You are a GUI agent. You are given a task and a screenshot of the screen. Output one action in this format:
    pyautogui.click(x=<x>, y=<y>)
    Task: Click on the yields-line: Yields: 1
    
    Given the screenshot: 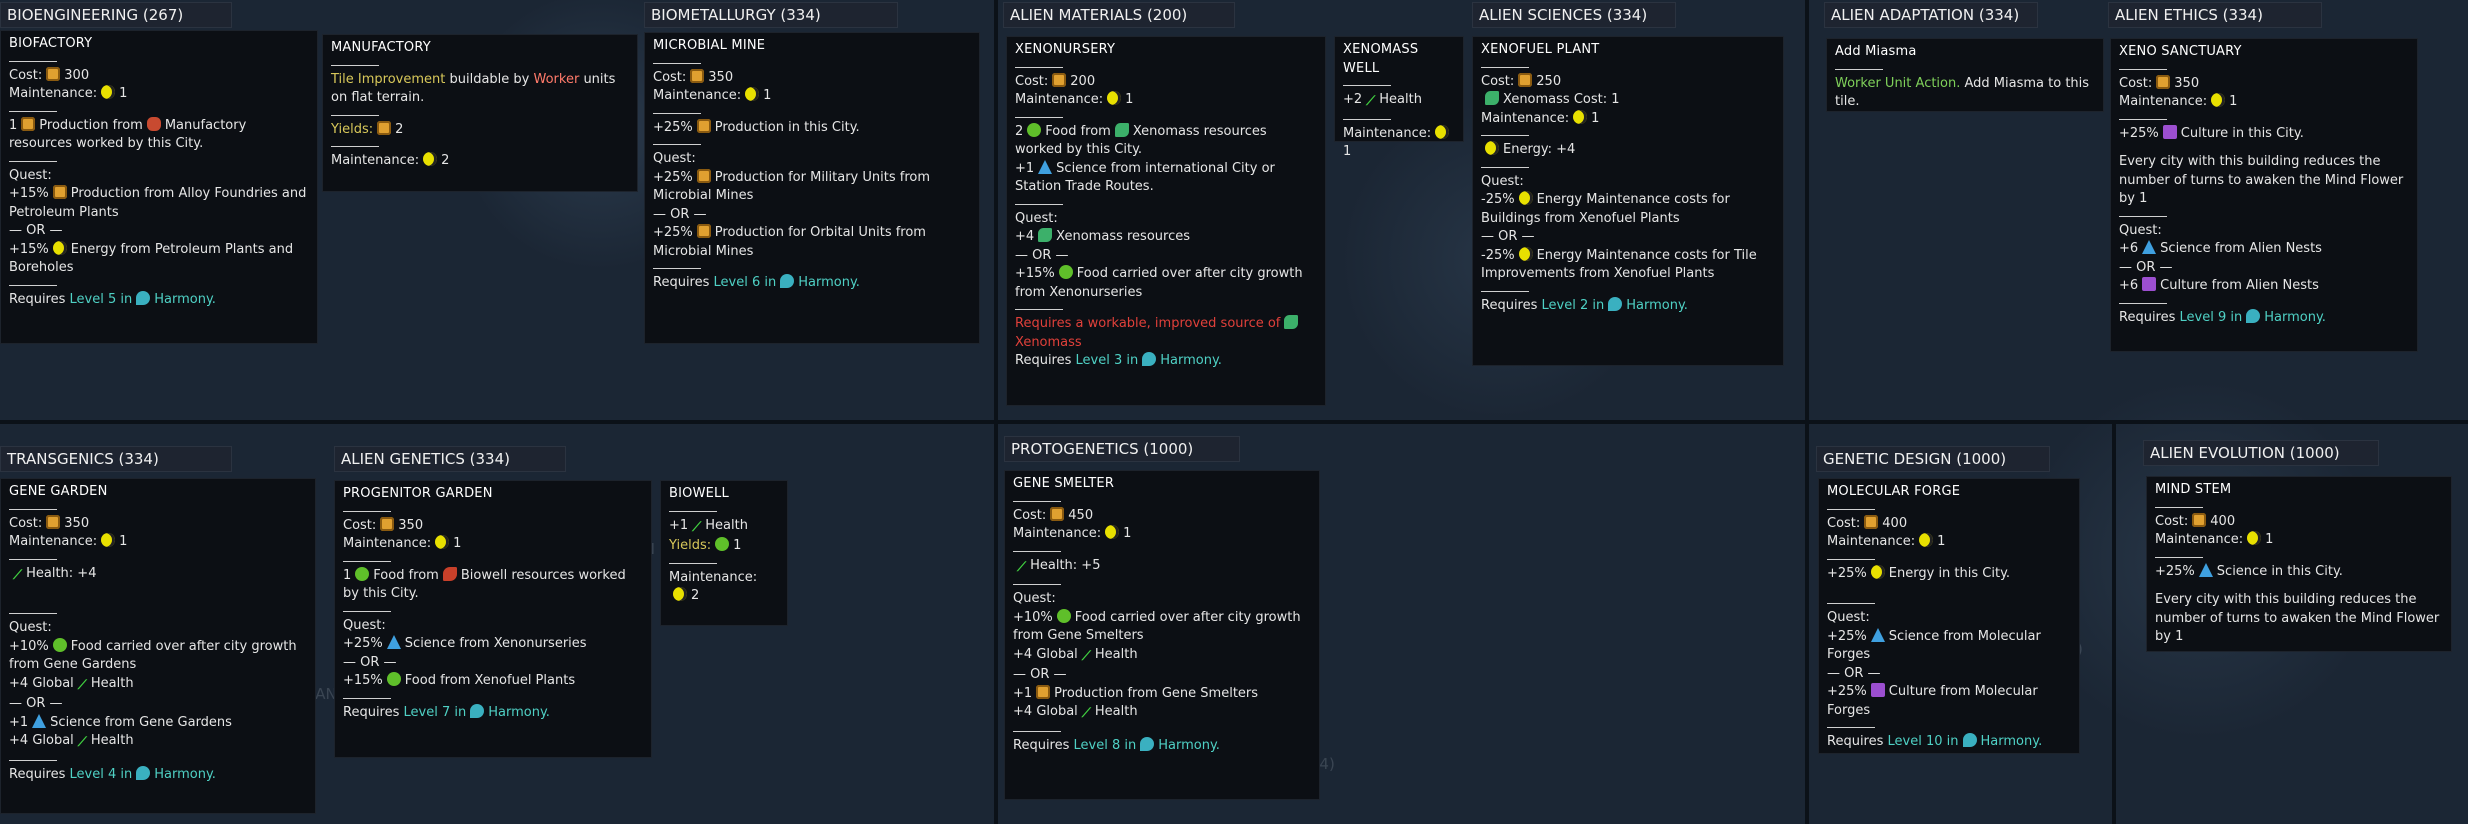 What is the action you would take?
    pyautogui.click(x=724, y=546)
    